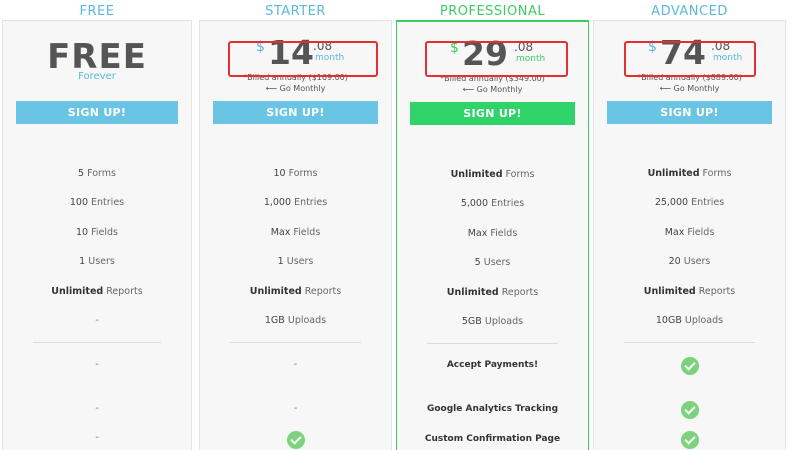 The width and height of the screenshot is (800, 450). Describe the element at coordinates (295, 173) in the screenshot. I see `feature-forms: 10 Forms` at that location.